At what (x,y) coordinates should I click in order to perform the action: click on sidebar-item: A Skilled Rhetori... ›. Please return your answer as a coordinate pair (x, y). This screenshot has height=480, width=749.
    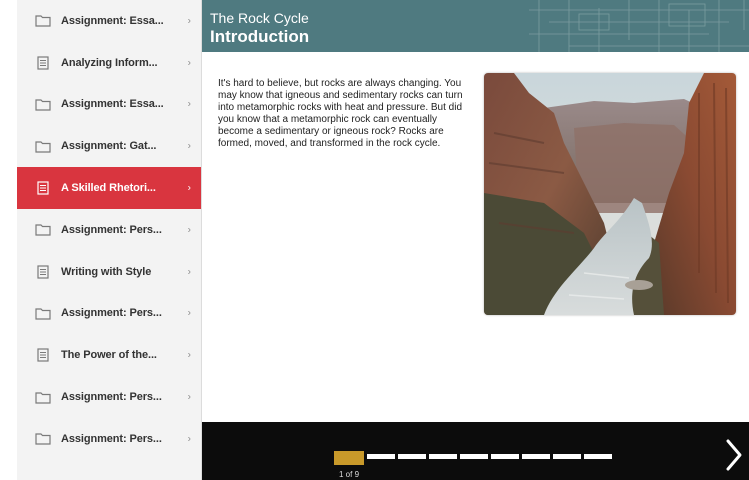
    Looking at the image, I should click on (109, 188).